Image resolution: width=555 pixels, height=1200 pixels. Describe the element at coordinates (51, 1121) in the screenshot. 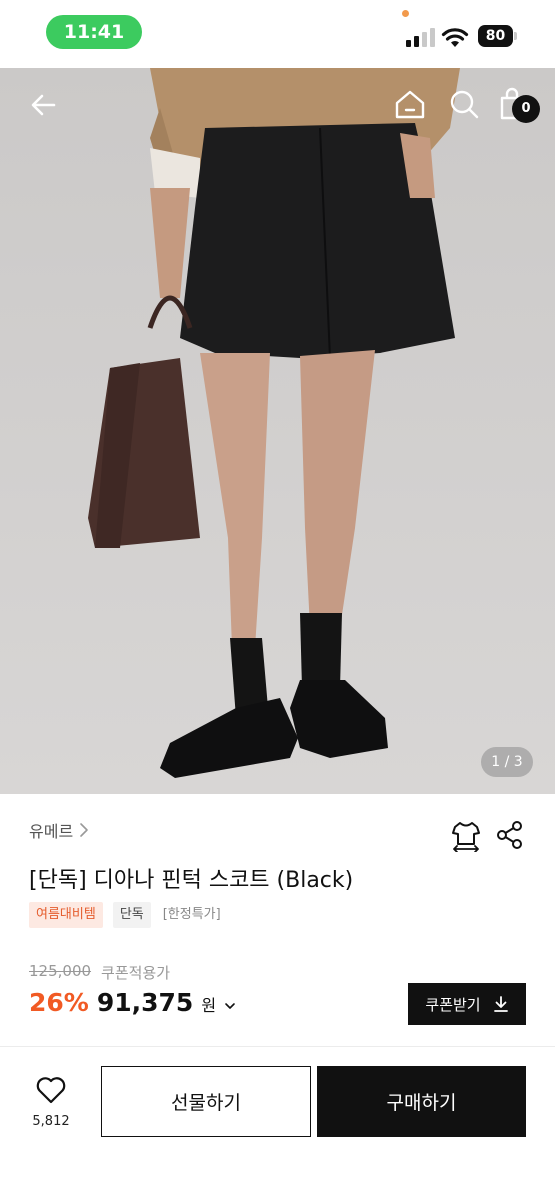

I see `like-count: 5,812` at that location.